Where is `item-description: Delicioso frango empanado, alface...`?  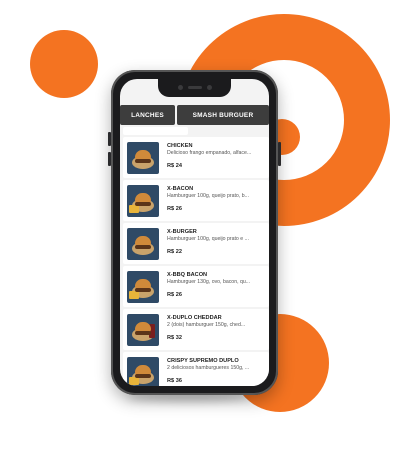 item-description: Delicioso frango empanado, alface... is located at coordinates (209, 153).